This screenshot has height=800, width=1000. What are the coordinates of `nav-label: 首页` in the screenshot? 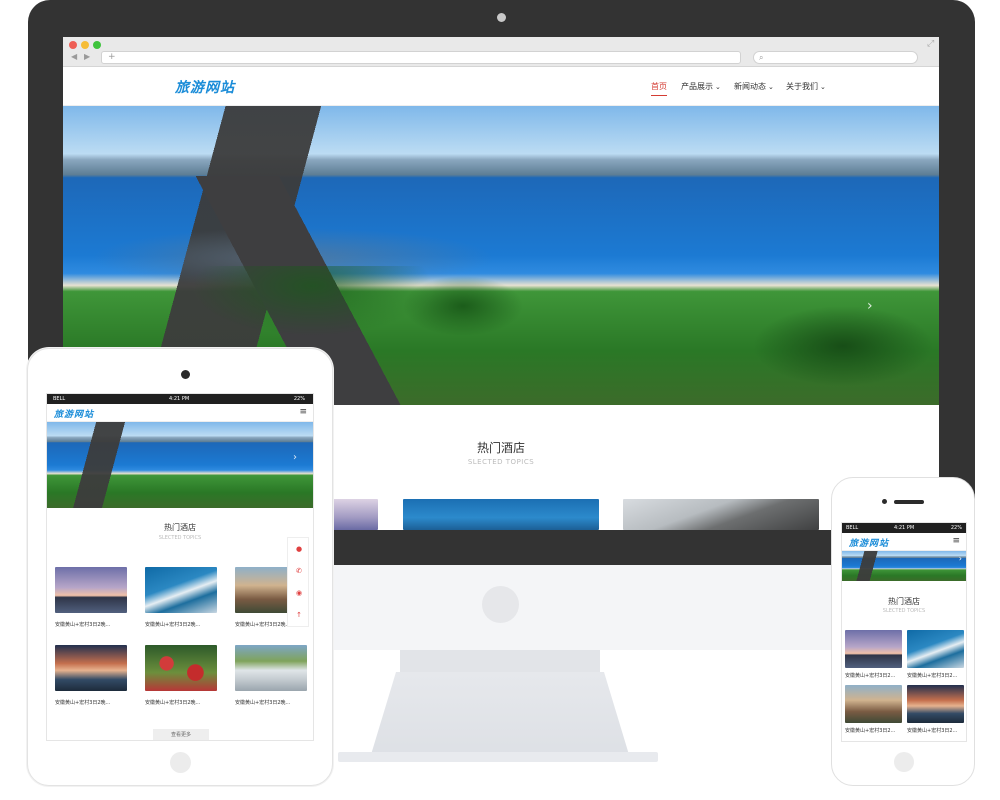 It's located at (659, 86).